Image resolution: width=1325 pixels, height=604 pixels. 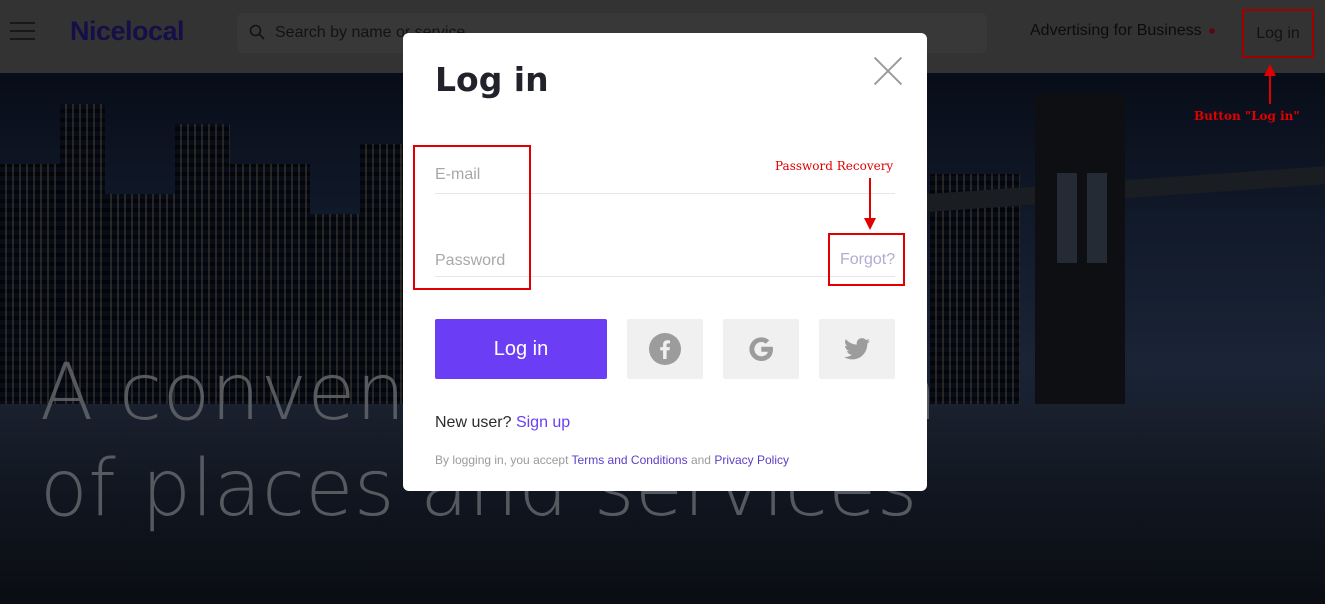 What do you see at coordinates (257, 32) in the screenshot?
I see `search-icon` at bounding box center [257, 32].